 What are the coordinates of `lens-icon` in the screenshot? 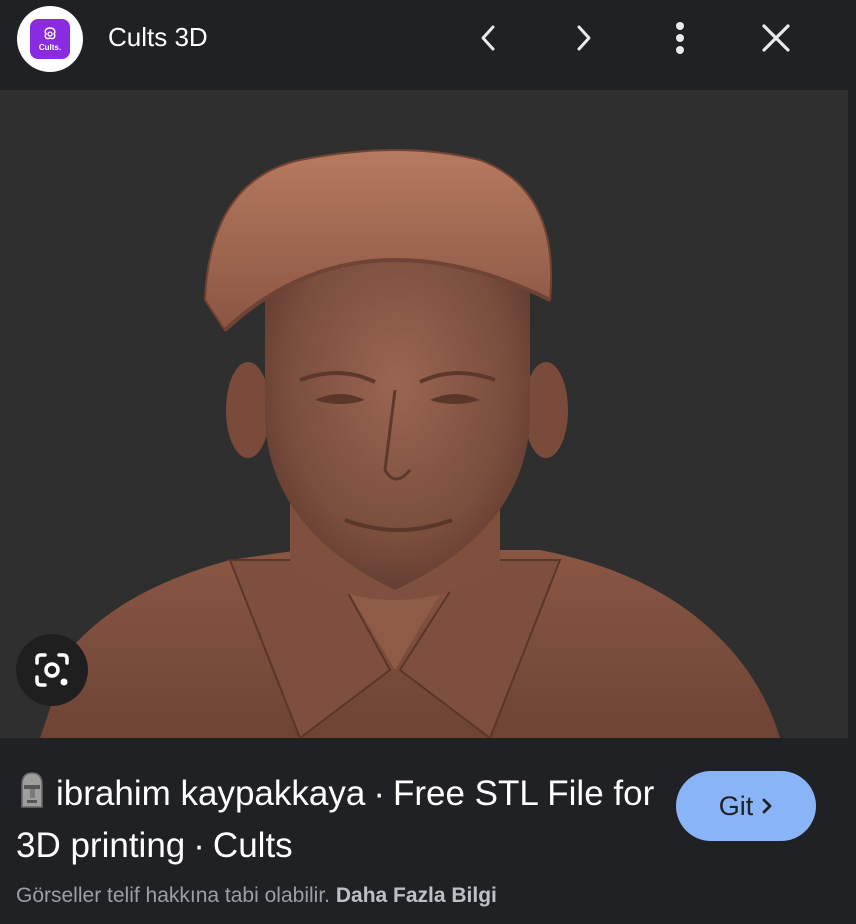 It's located at (52, 670).